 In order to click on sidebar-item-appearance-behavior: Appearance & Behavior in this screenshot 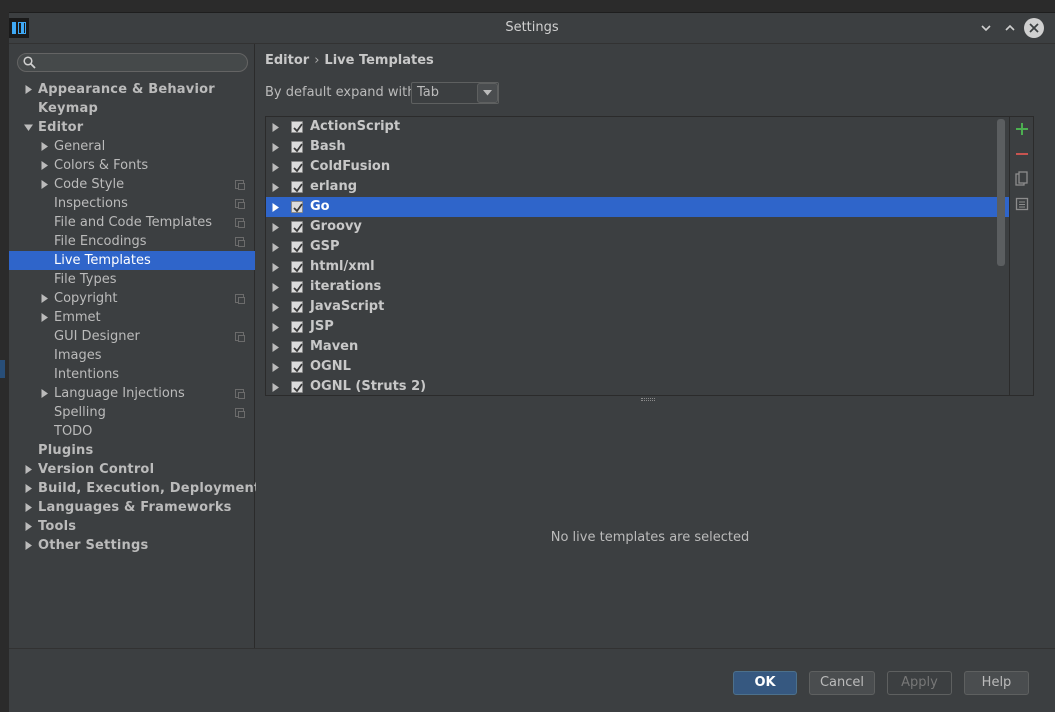, I will do `click(132, 89)`.